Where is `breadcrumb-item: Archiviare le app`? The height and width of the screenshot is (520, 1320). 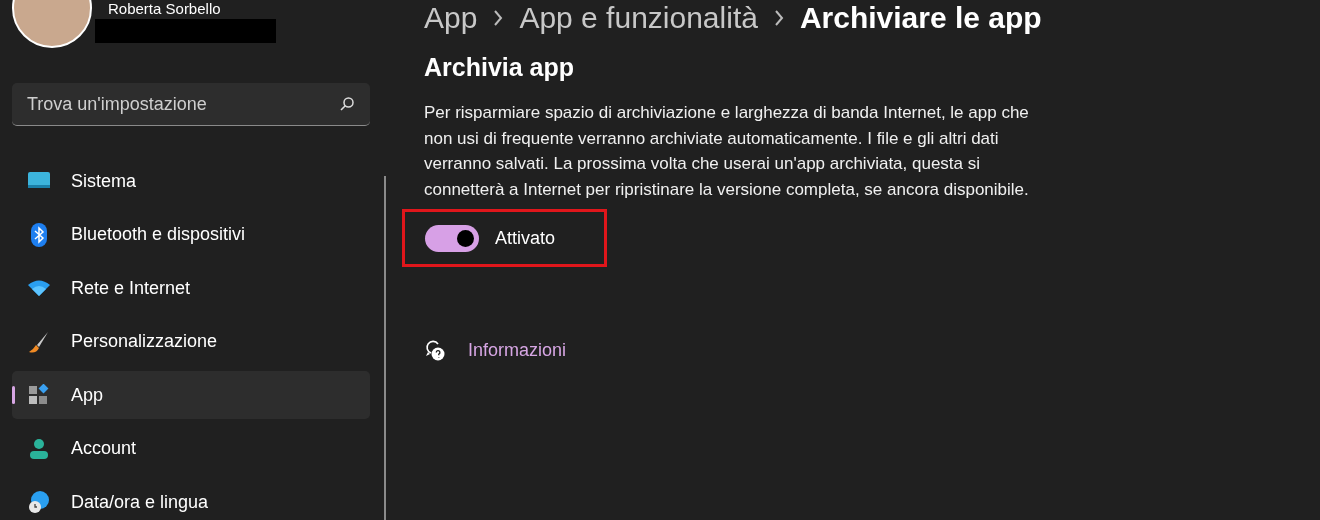 breadcrumb-item: Archiviare le app is located at coordinates (920, 18).